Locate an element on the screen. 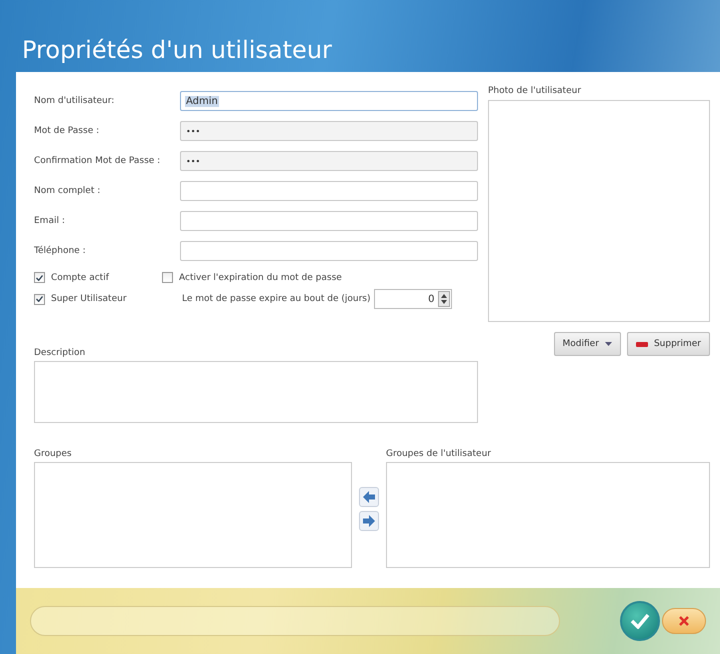 The width and height of the screenshot is (720, 654). checkbox-label: Compte actif is located at coordinates (80, 277).